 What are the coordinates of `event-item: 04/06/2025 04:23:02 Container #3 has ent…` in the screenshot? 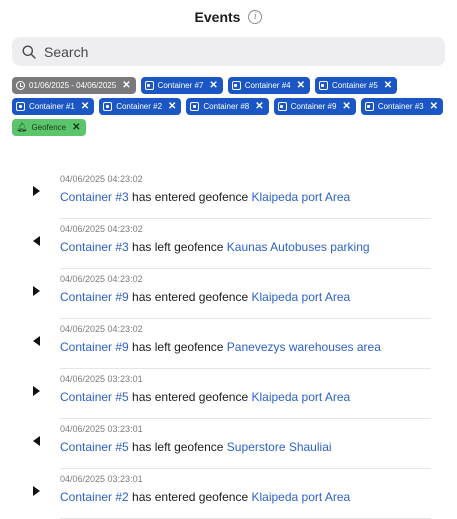 It's located at (232, 194).